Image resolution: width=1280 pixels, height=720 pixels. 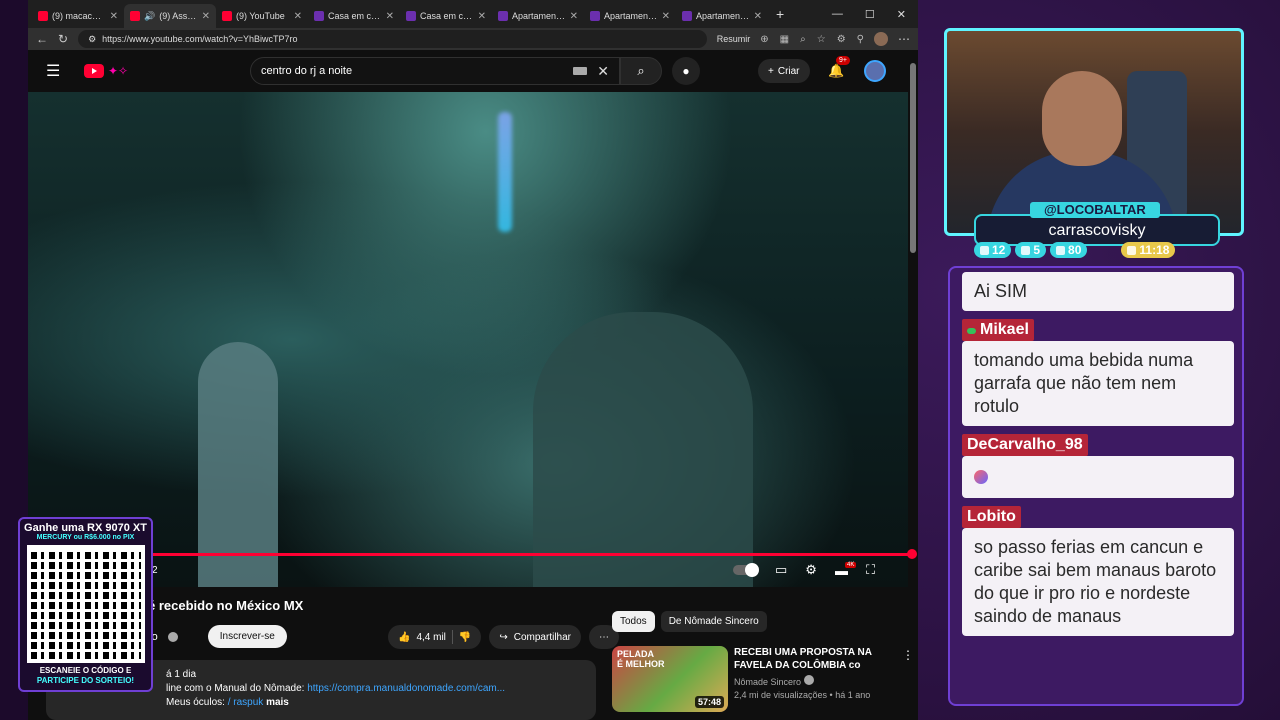 I want to click on subscribe-button: Inscrever-se, so click(x=247, y=636).